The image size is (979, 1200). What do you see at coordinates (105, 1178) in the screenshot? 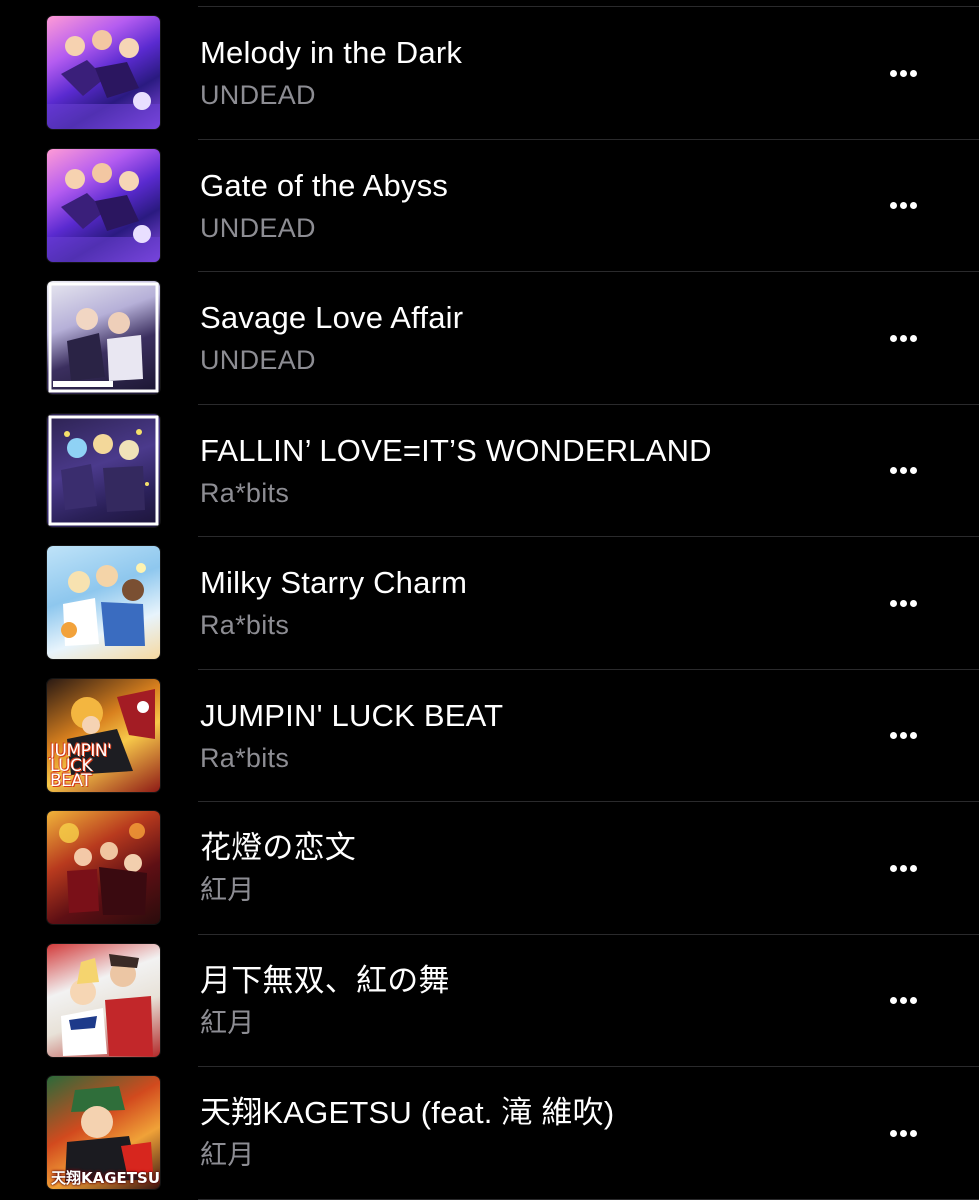
I see `artwork-title: 天翔KAGETSU` at bounding box center [105, 1178].